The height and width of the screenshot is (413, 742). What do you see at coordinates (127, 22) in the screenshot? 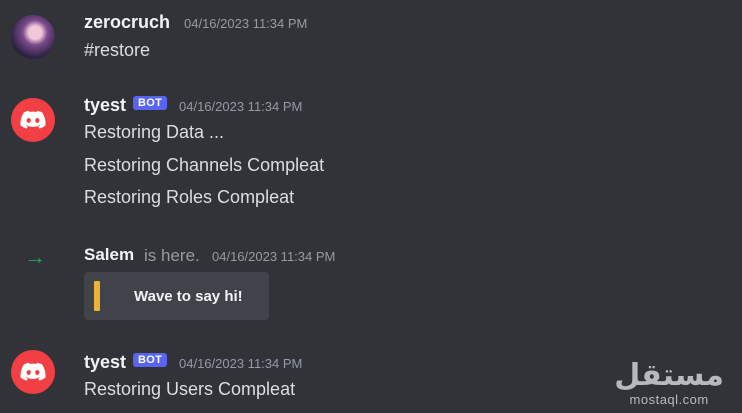
I see `username: zerocruch` at bounding box center [127, 22].